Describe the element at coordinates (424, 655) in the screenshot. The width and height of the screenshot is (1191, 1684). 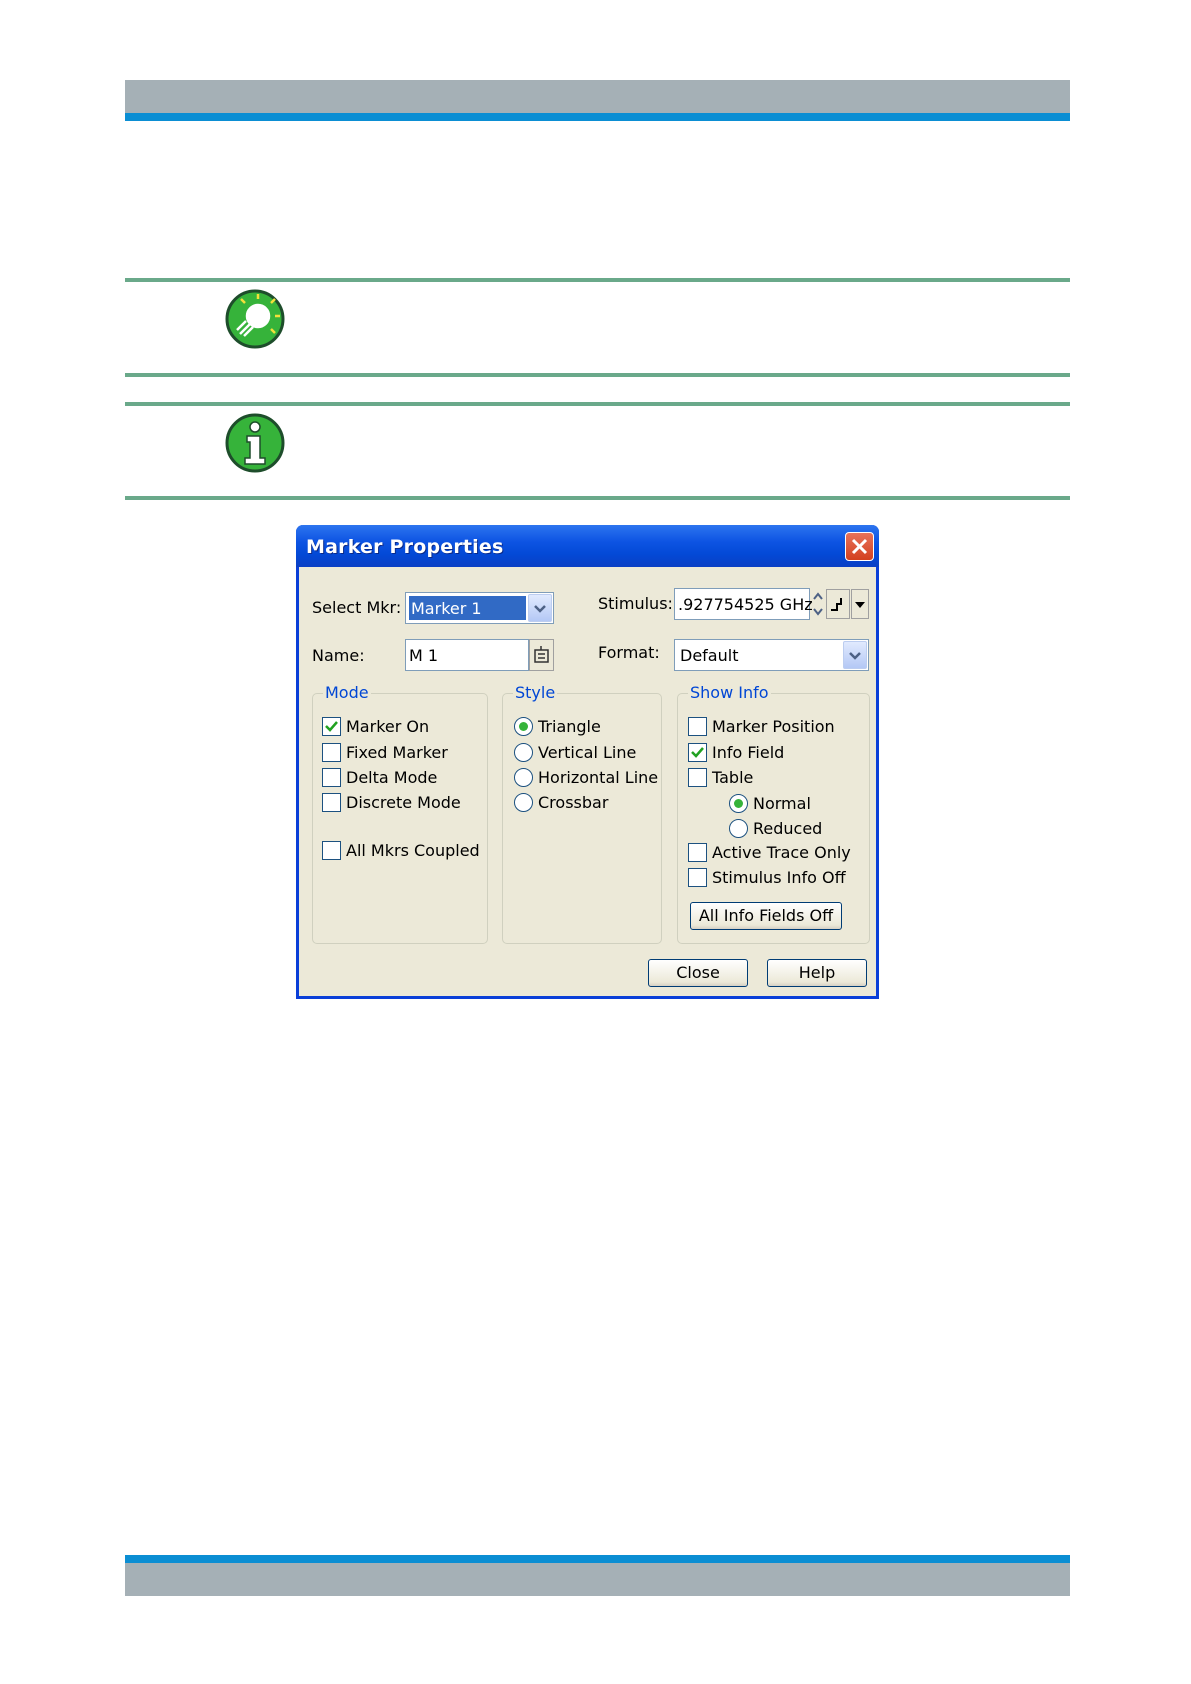
I see `name-value: M 1` at that location.